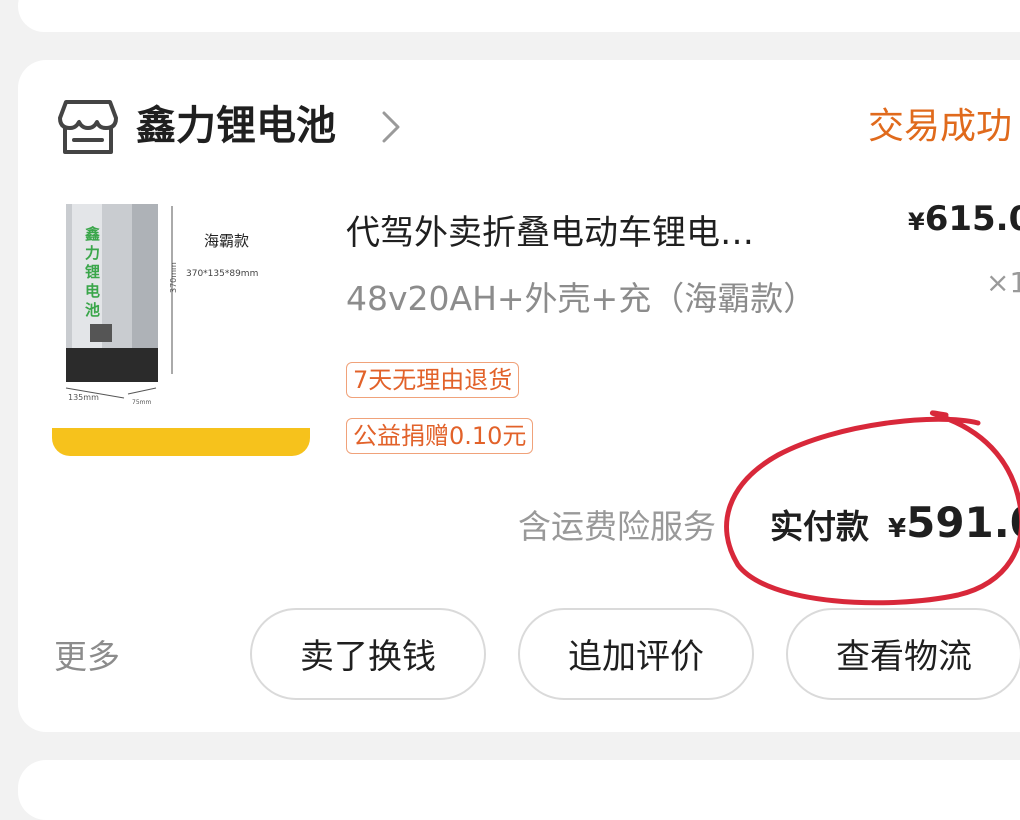 This screenshot has height=820, width=1020. I want to click on paid-label: 实付款, so click(819, 526).